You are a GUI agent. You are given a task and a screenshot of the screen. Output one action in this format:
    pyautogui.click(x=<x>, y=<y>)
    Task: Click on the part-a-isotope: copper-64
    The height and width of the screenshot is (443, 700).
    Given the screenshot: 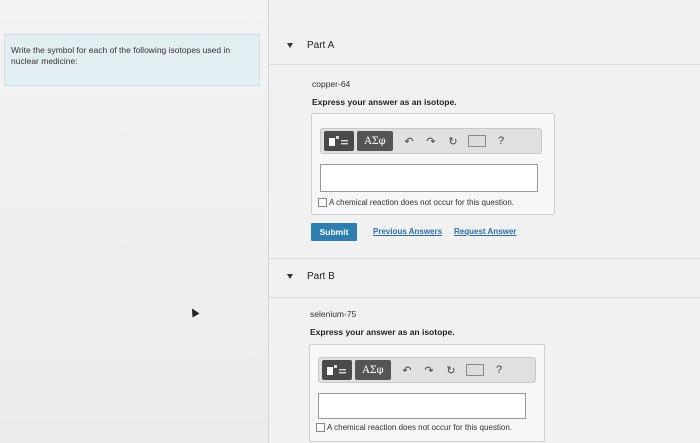 What is the action you would take?
    pyautogui.click(x=331, y=84)
    